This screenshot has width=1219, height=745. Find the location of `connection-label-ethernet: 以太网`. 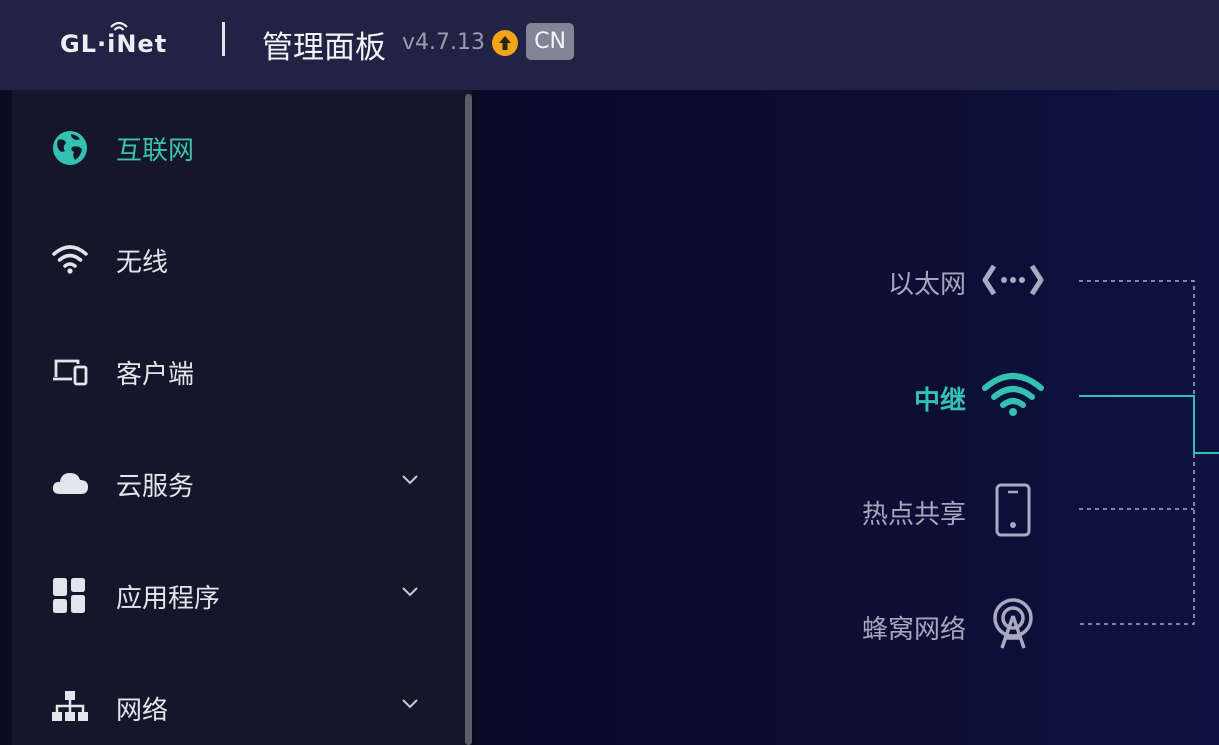

connection-label-ethernet: 以太网 is located at coordinates (866, 282).